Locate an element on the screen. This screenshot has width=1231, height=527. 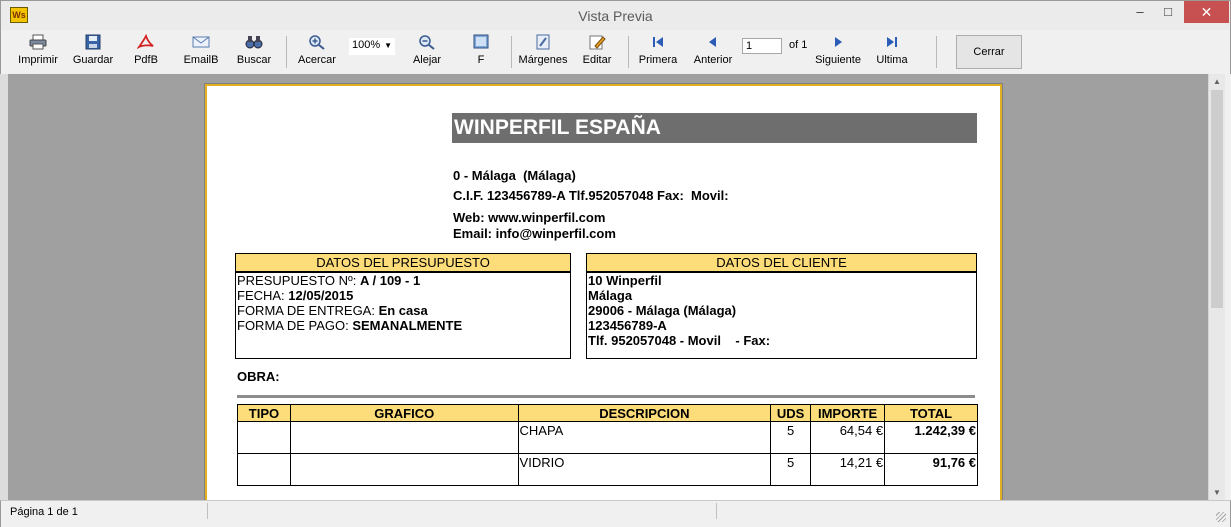
scroll-up-icon: ▲ is located at coordinates (1217, 81).